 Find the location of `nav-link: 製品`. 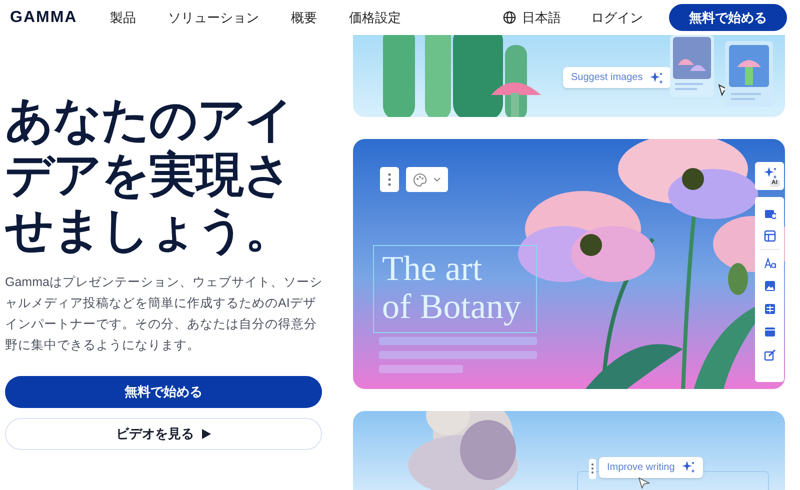

nav-link: 製品 is located at coordinates (123, 18).